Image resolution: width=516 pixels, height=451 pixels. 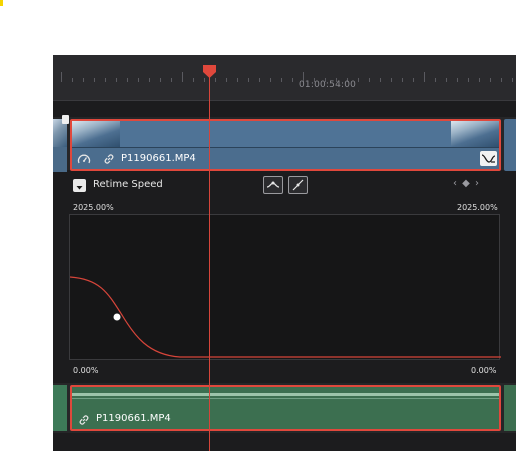 I want to click on clip-marker, so click(x=65, y=119).